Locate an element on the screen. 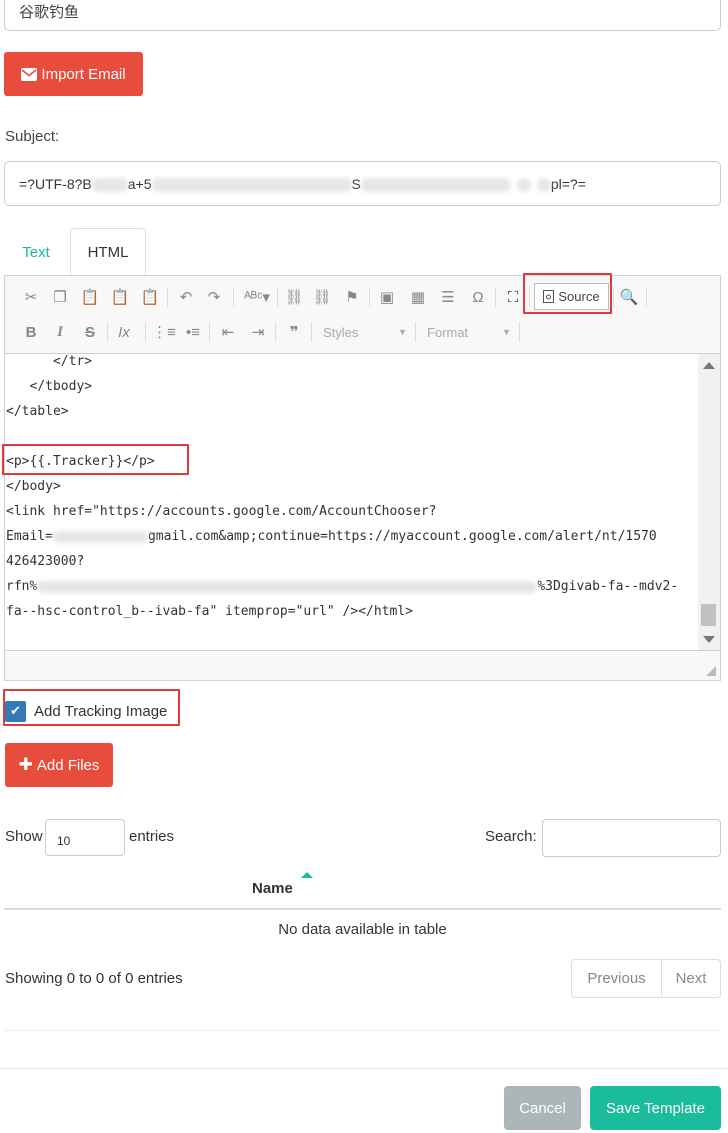 This screenshot has width=728, height=1133. show-label: Show is located at coordinates (24, 836).